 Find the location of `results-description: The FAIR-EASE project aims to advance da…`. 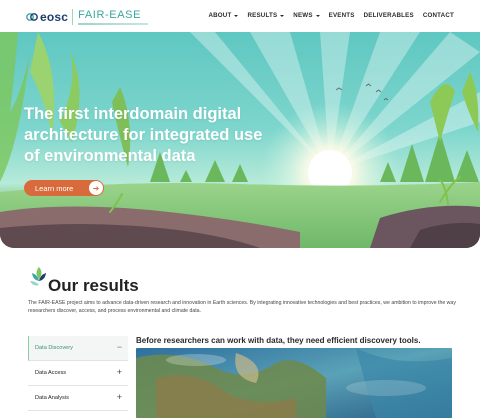

results-description: The FAIR-EASE project aims to advance da… is located at coordinates (242, 307).